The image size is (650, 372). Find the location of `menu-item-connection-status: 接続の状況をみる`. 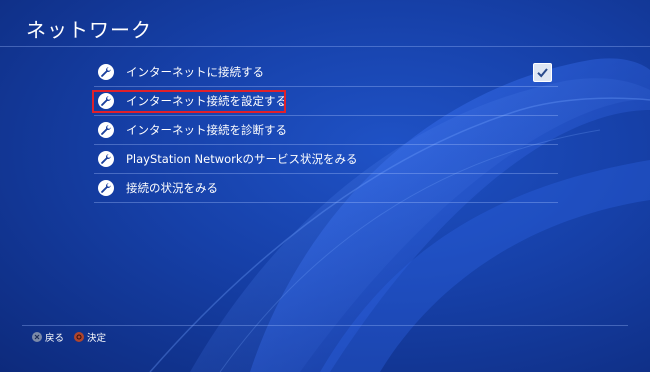

menu-item-connection-status: 接続の状況をみる is located at coordinates (326, 188).